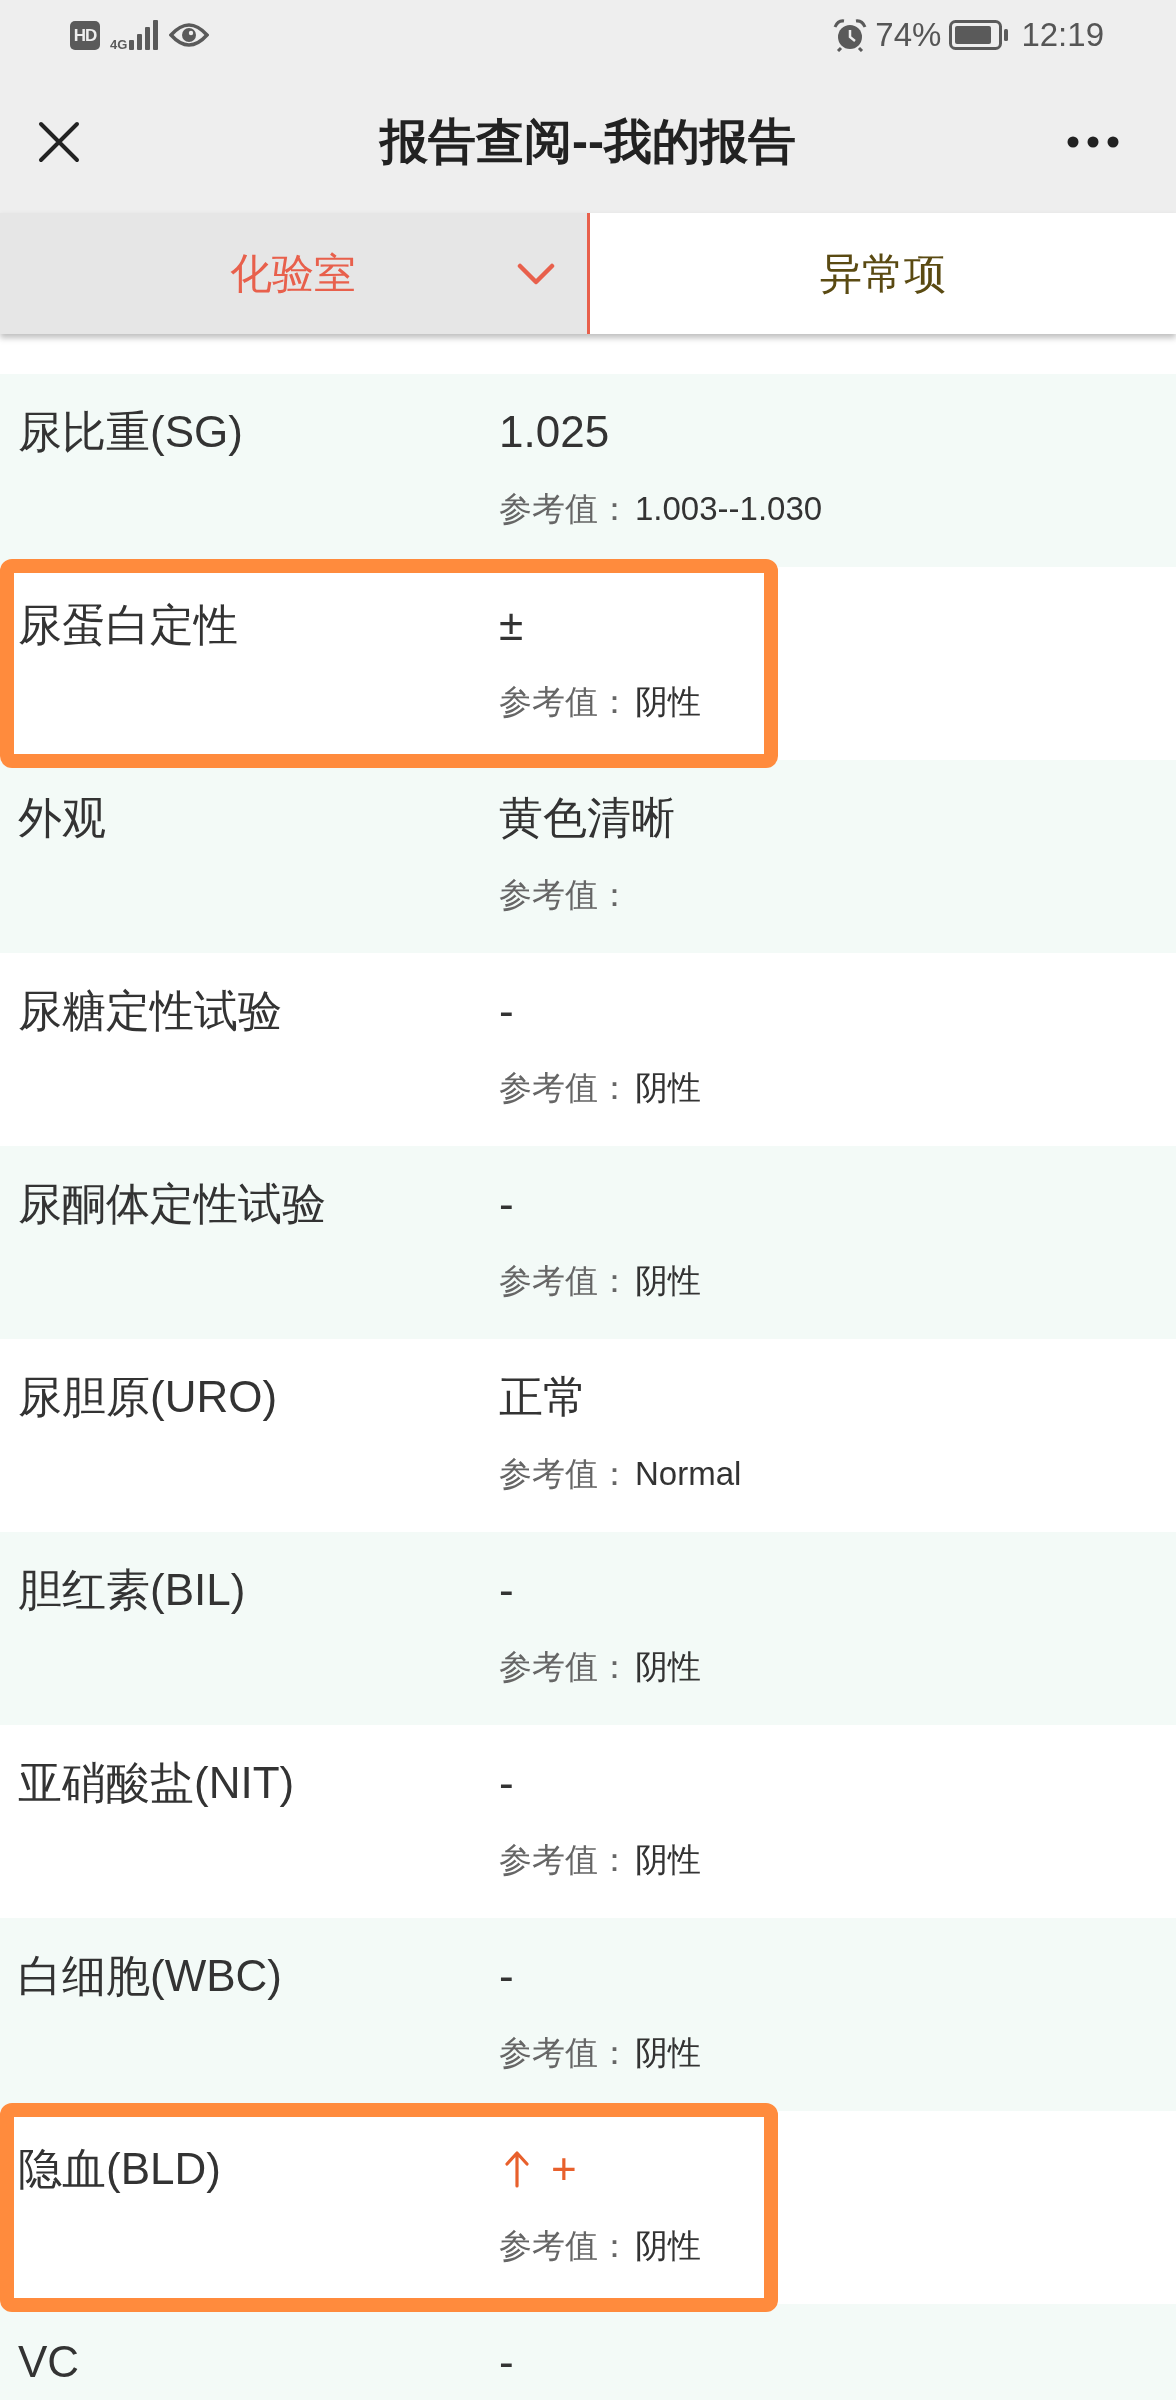 Image resolution: width=1176 pixels, height=2400 pixels. I want to click on more-icon, so click(1093, 141).